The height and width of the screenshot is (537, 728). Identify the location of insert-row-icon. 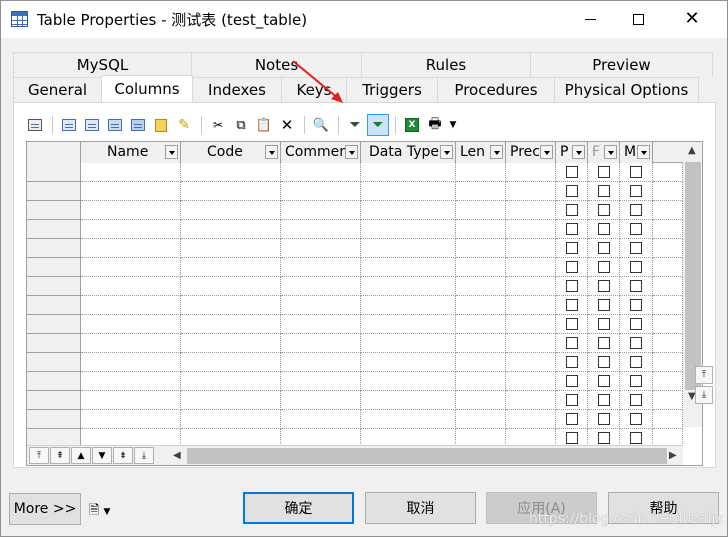
(69, 125).